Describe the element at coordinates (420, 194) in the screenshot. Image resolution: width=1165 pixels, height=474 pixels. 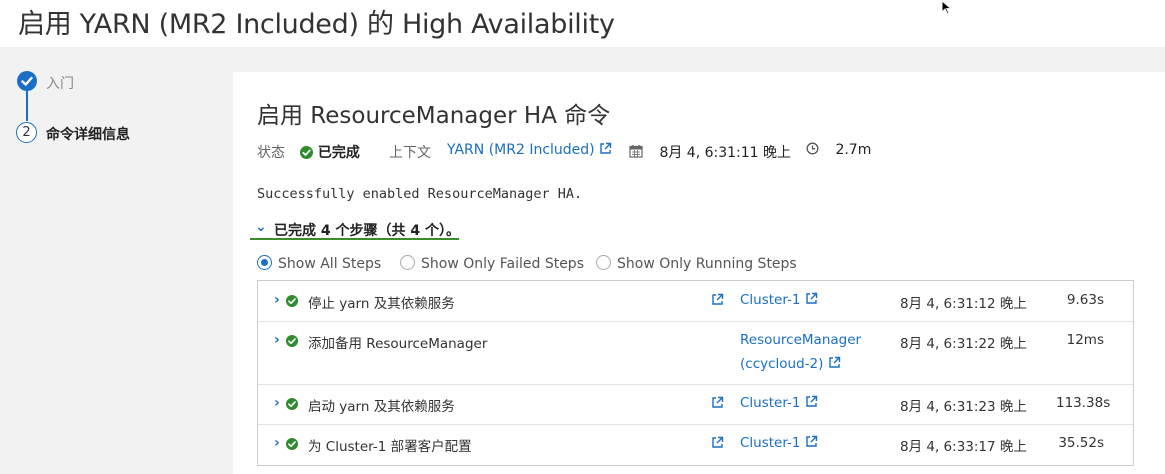
I see `result-message: Successfully enabled ResourceManager HA.` at that location.